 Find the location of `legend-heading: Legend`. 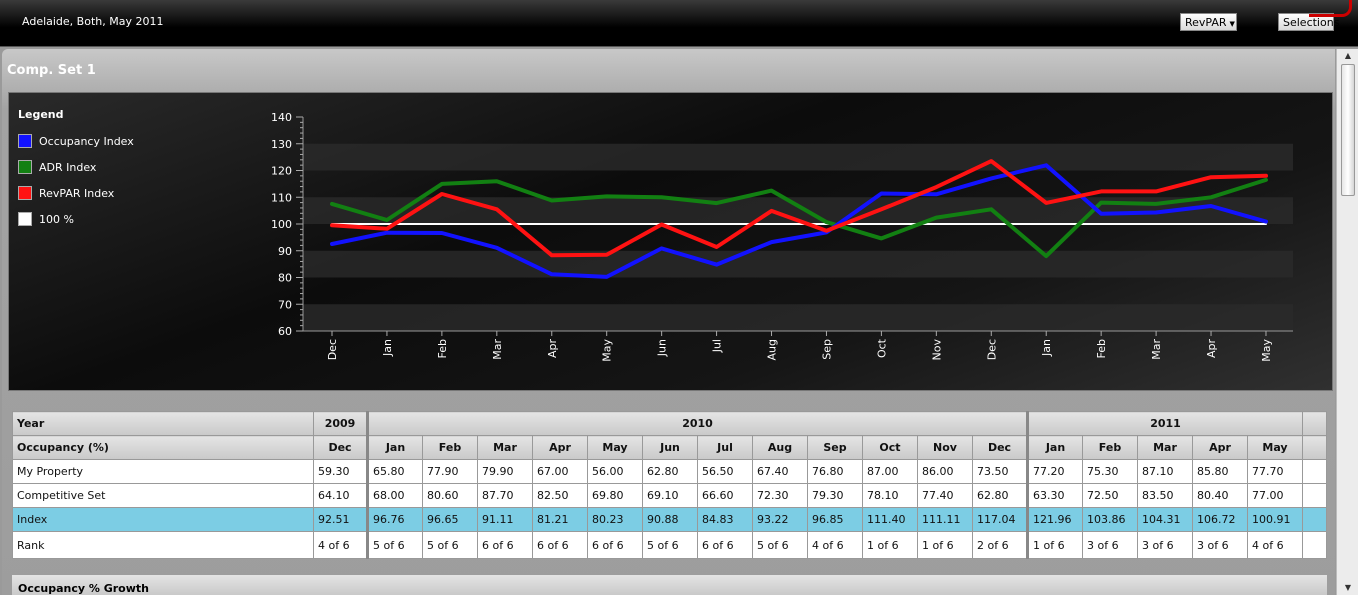

legend-heading: Legend is located at coordinates (41, 114).